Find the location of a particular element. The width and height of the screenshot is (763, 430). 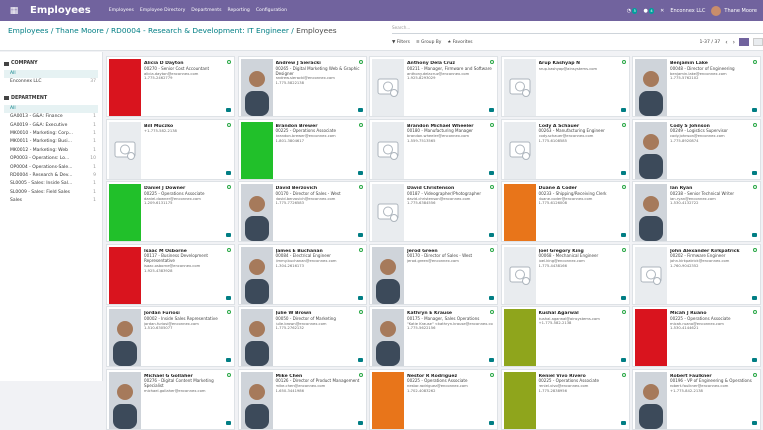

department-item: GA0013 - G&A: Finance 1 is located at coordinates (51, 117).